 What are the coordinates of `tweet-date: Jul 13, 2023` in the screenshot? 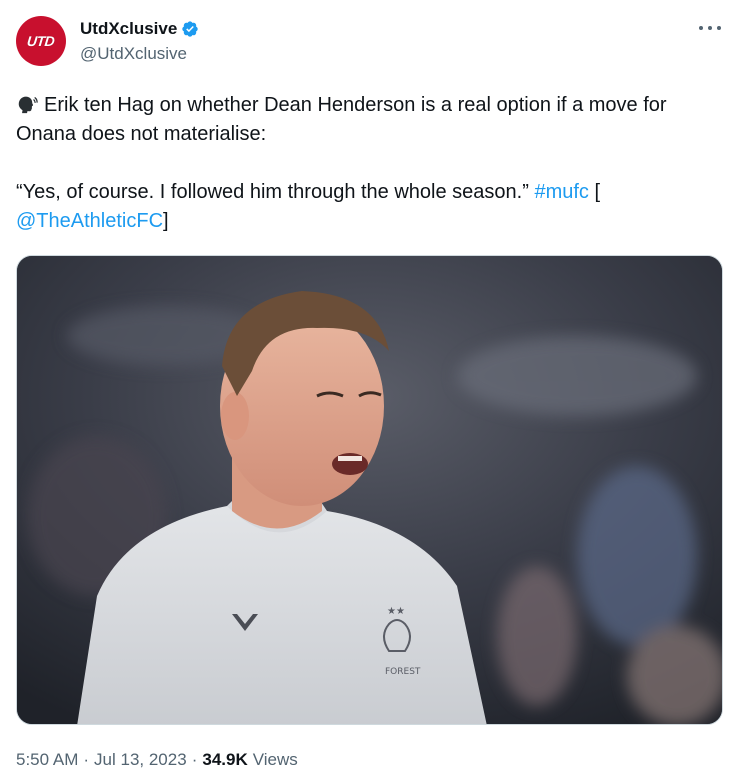 It's located at (140, 760).